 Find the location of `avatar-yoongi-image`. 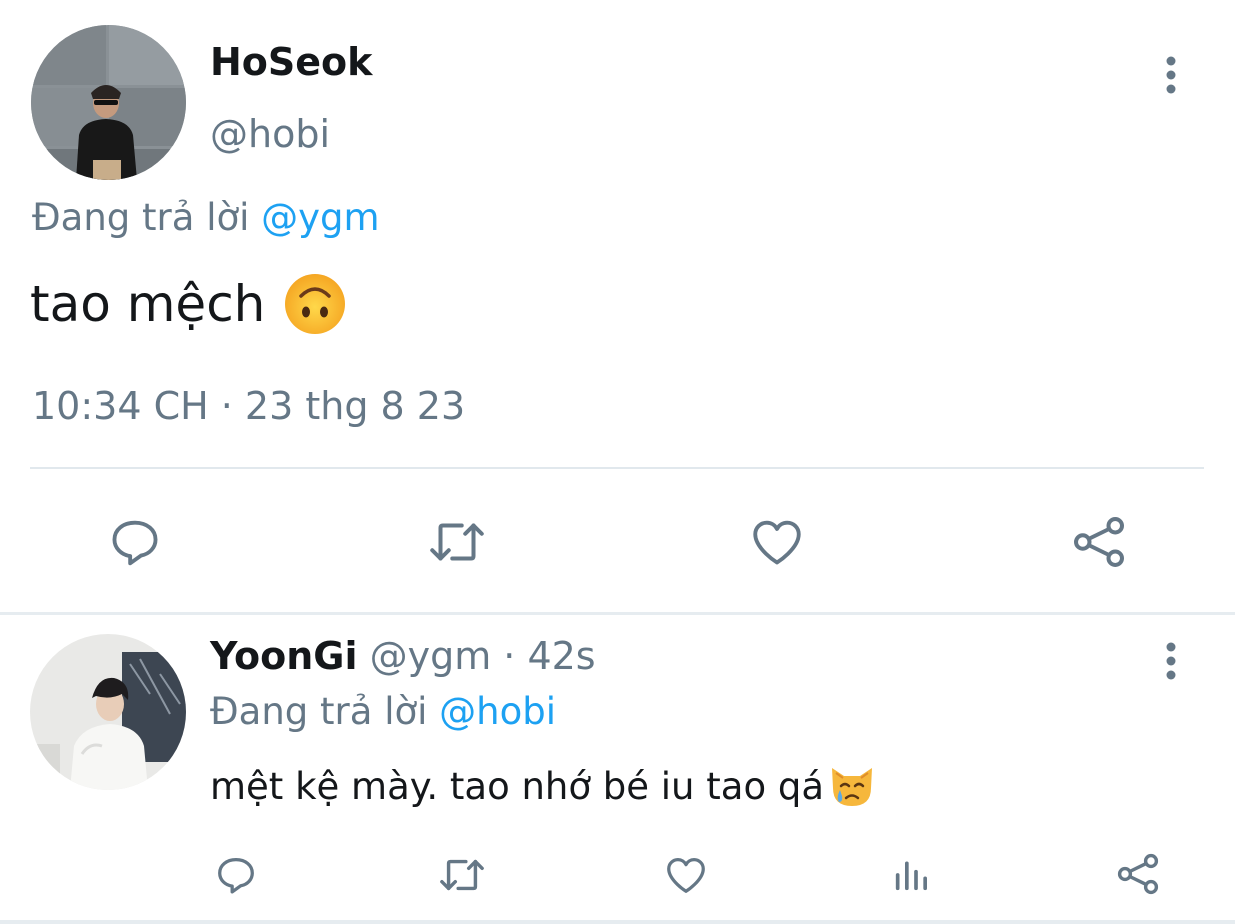

avatar-yoongi-image is located at coordinates (108, 712).